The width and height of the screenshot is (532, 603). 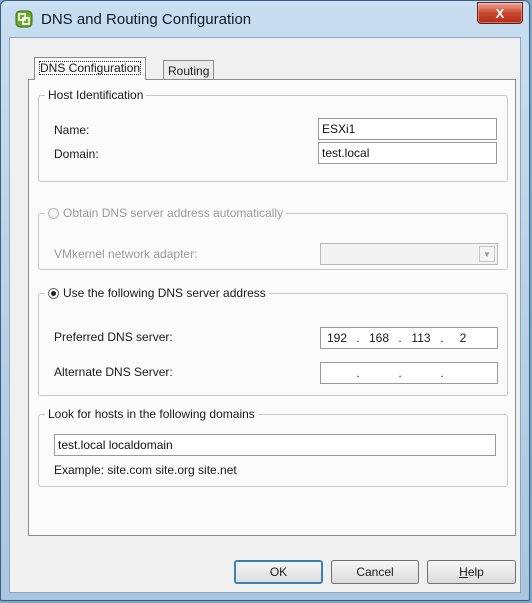 I want to click on dns-auto-radio, so click(x=53, y=213).